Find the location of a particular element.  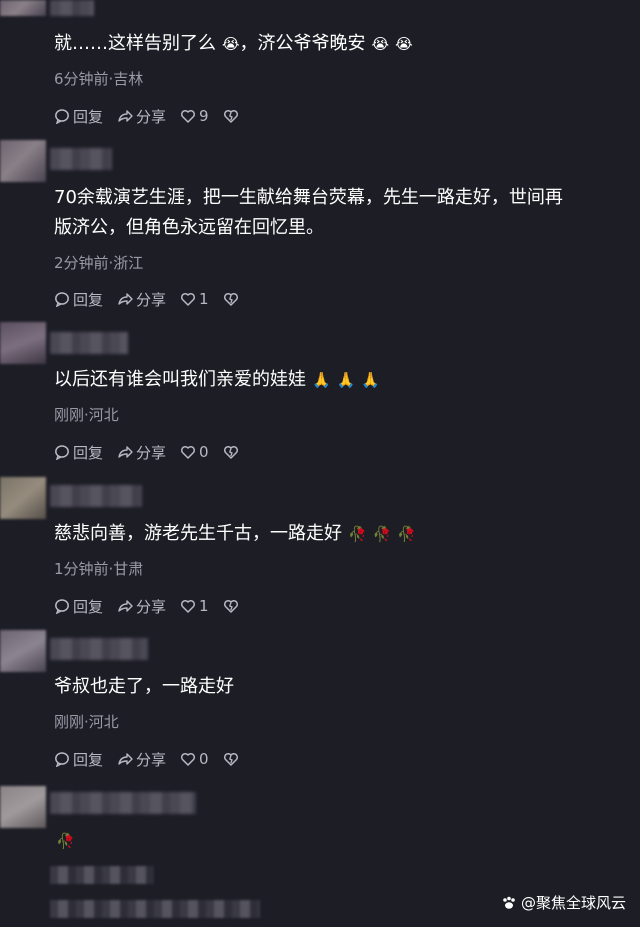

actions-blurred is located at coordinates (155, 909).